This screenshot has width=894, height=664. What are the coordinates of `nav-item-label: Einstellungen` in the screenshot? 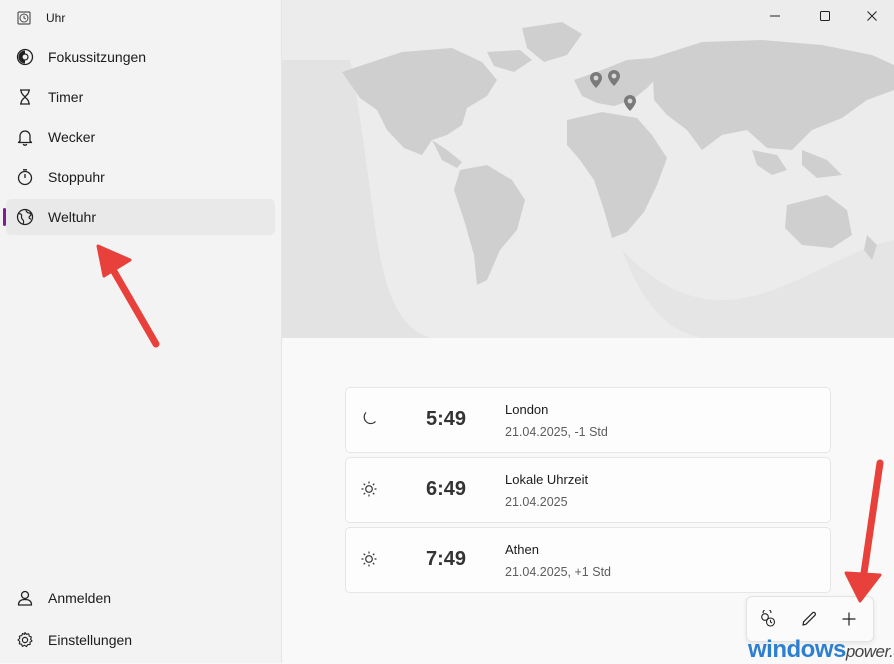 It's located at (90, 640).